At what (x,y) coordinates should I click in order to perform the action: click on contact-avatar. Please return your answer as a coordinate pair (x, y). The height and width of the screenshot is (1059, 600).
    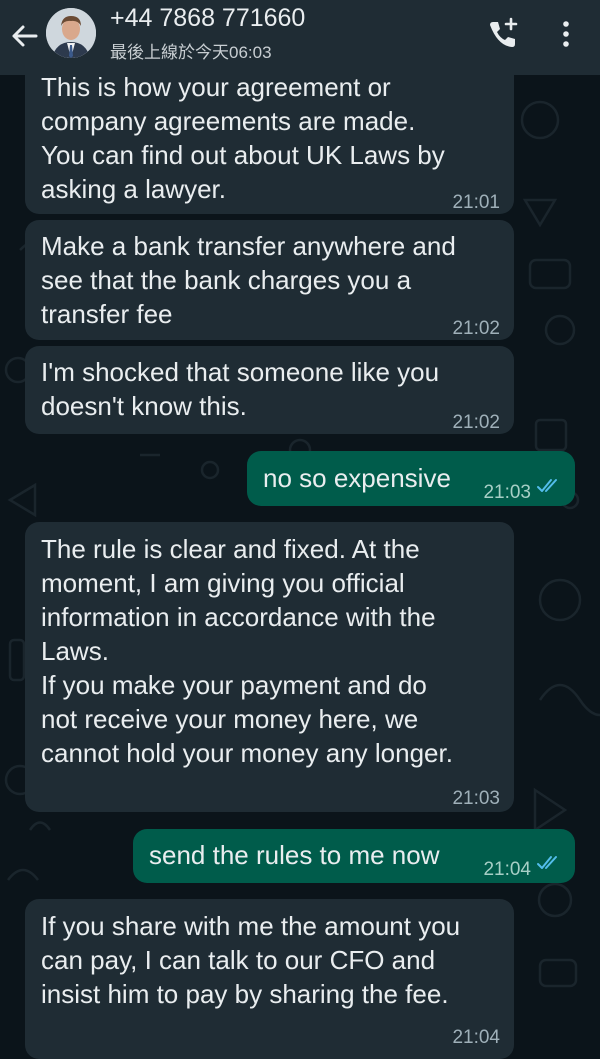
    Looking at the image, I should click on (71, 33).